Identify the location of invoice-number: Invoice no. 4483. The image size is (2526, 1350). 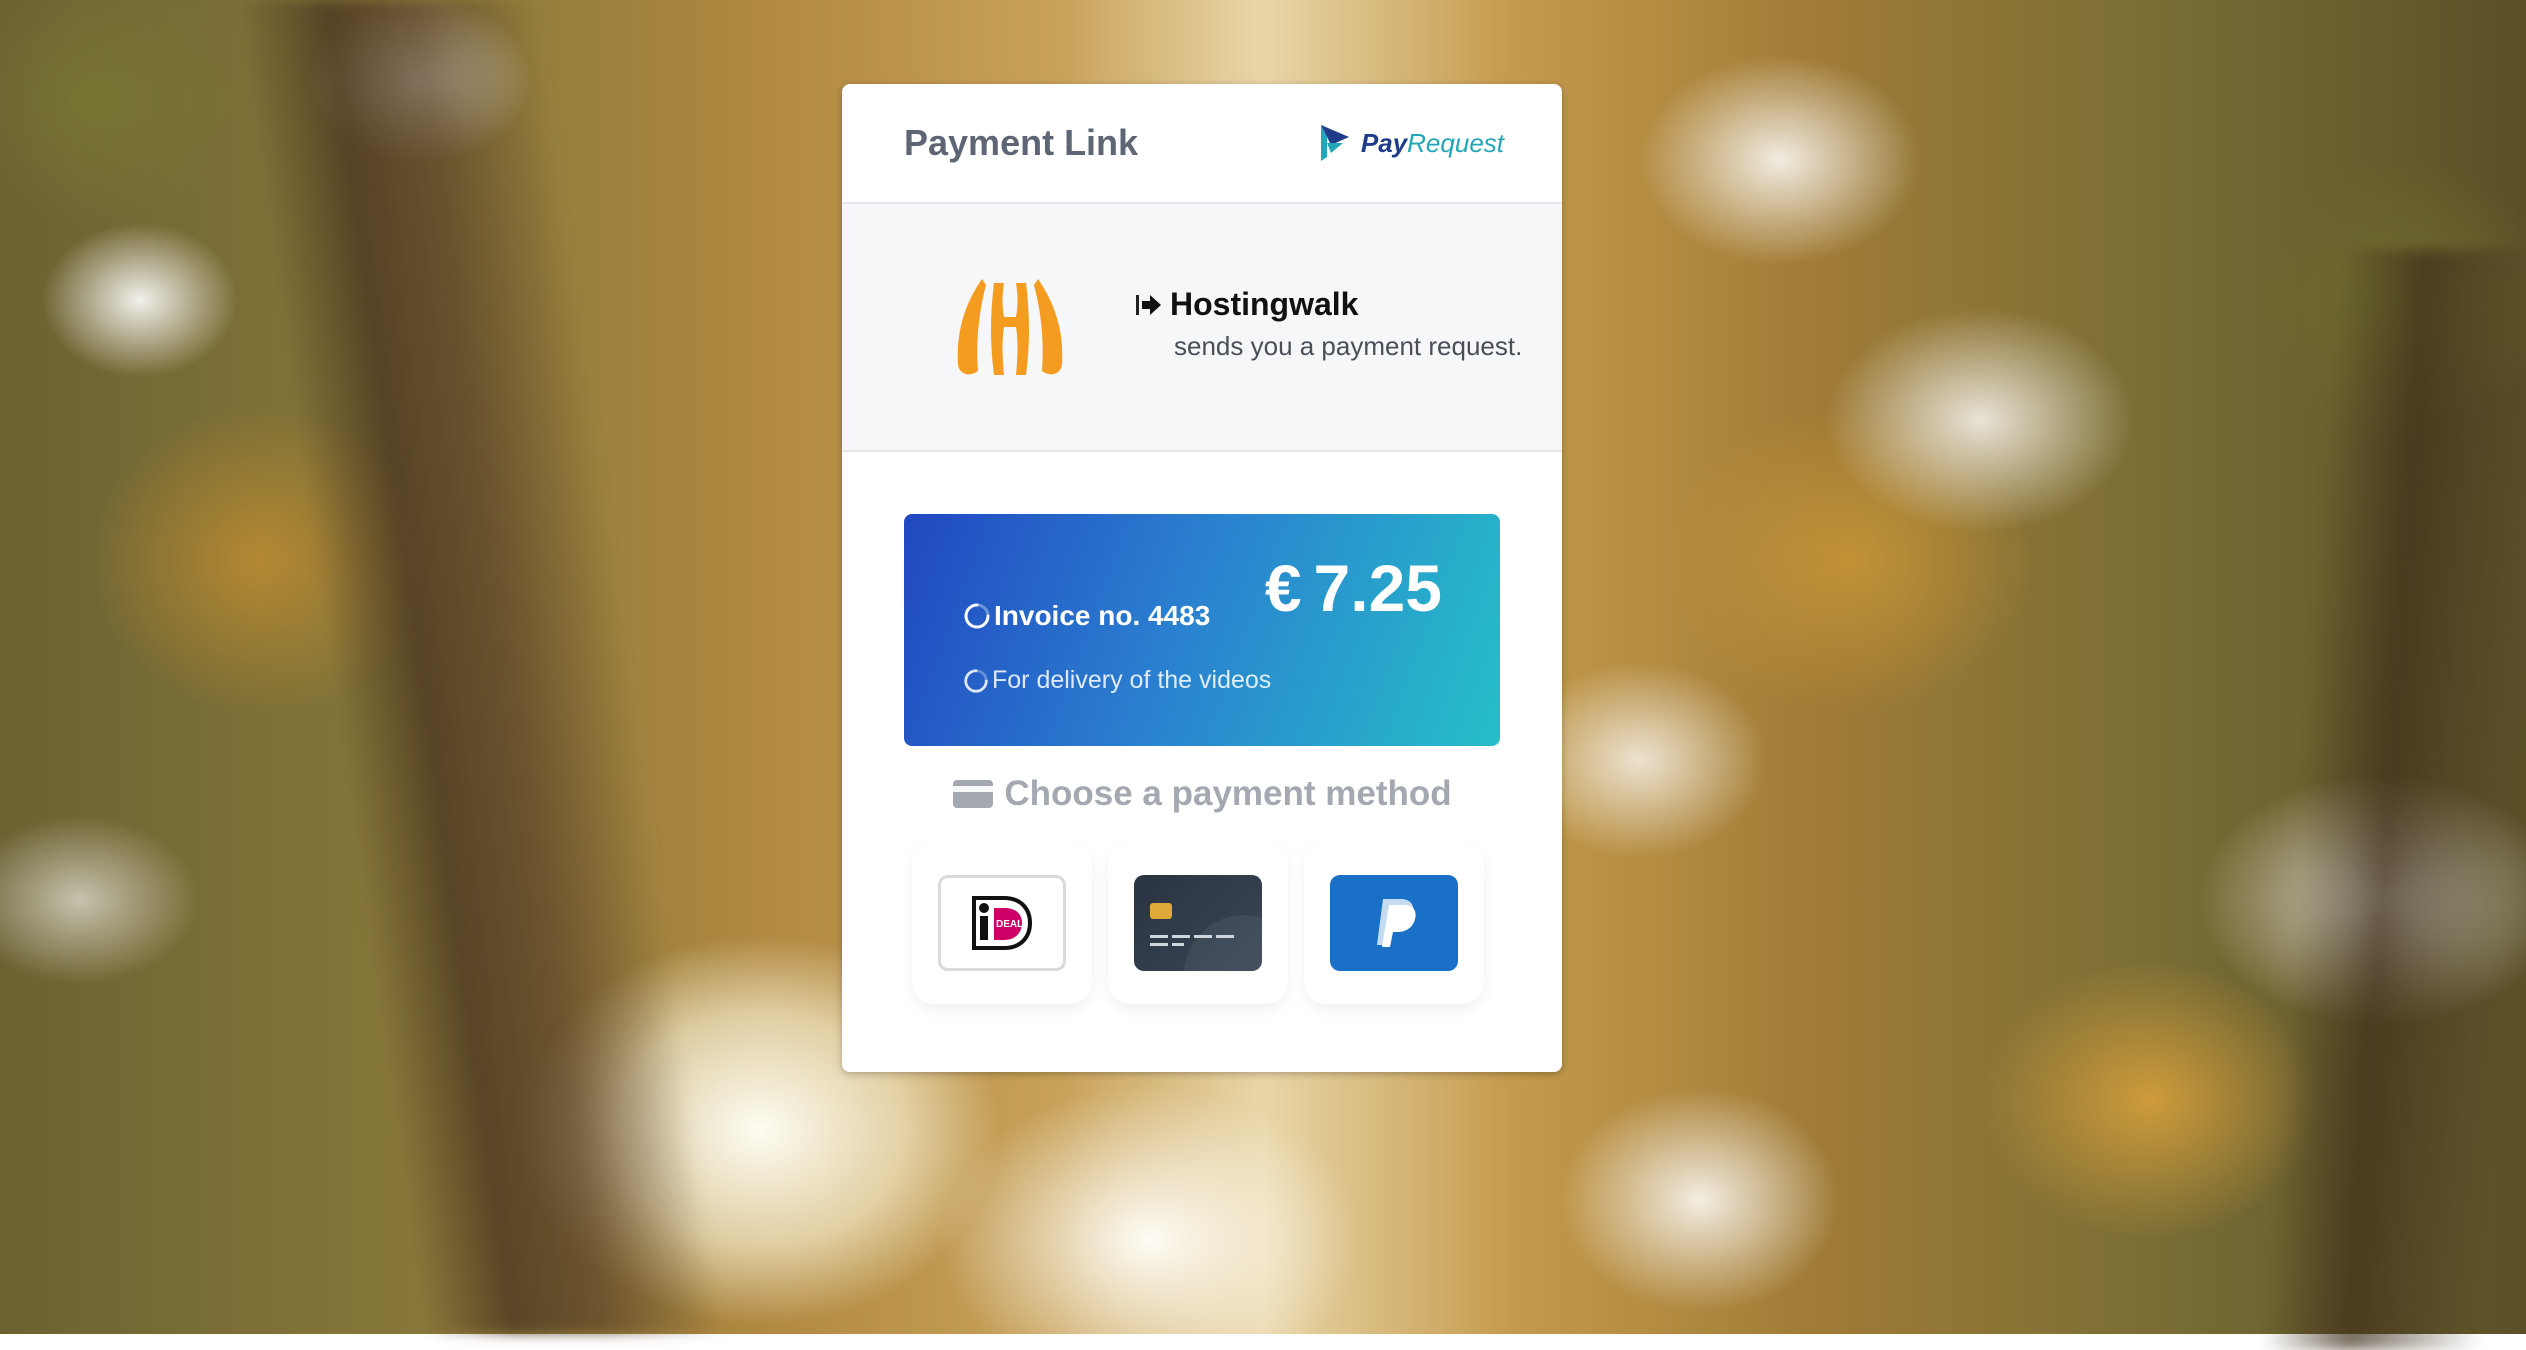
(1102, 615).